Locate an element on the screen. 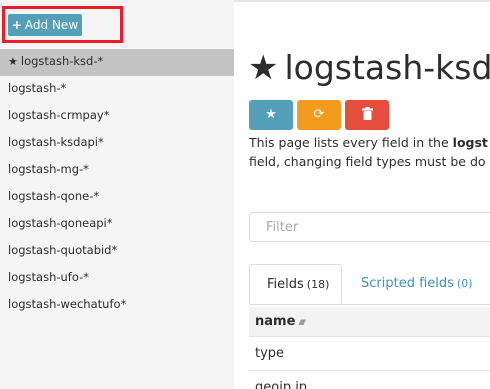 The height and width of the screenshot is (389, 490). set-default-button: ★ is located at coordinates (271, 115).